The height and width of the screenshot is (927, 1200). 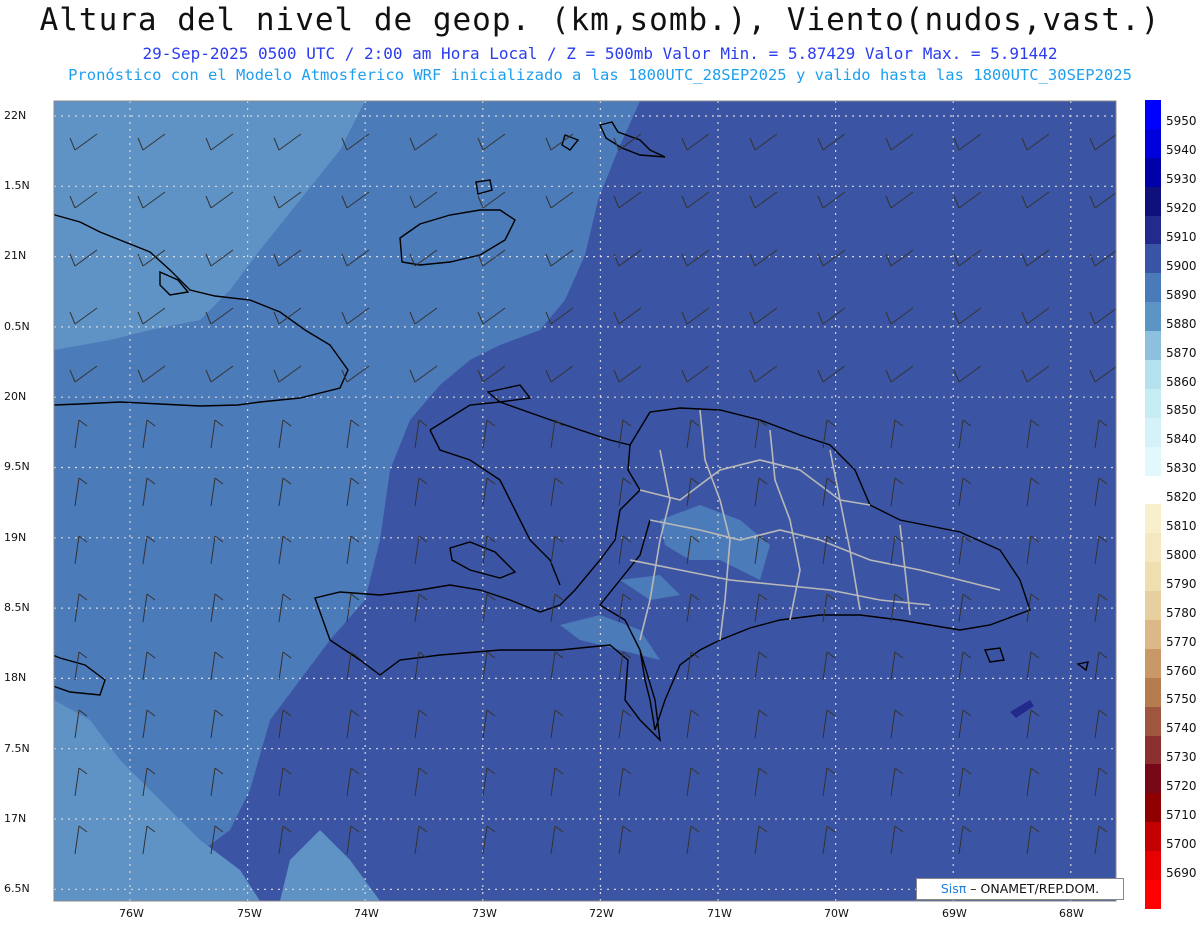 I want to click on colorbar-level-label: 5910, so click(x=1181, y=237).